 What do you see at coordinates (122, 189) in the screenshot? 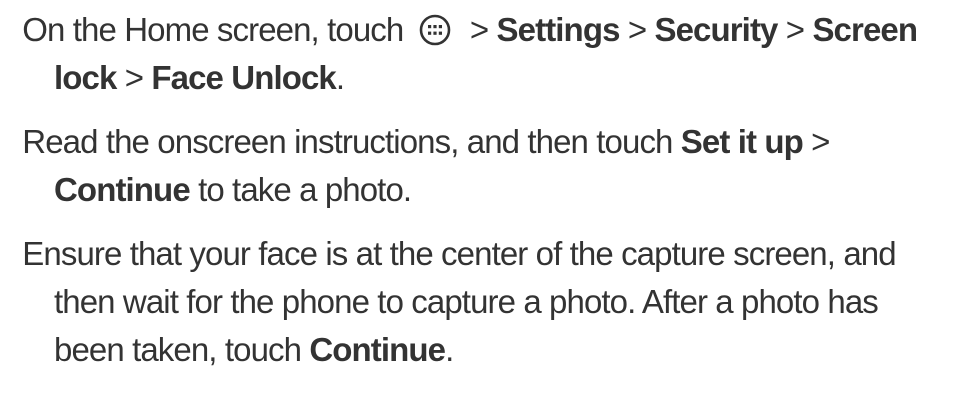
I see `step-2-continue-label: Continue` at bounding box center [122, 189].